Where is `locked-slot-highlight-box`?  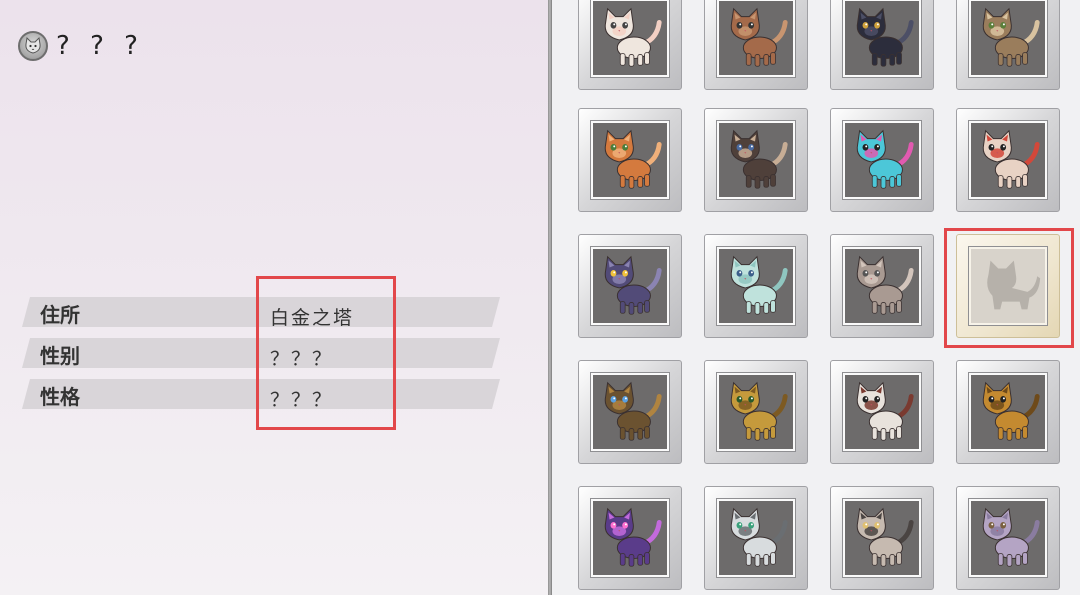
locked-slot-highlight-box is located at coordinates (1009, 288).